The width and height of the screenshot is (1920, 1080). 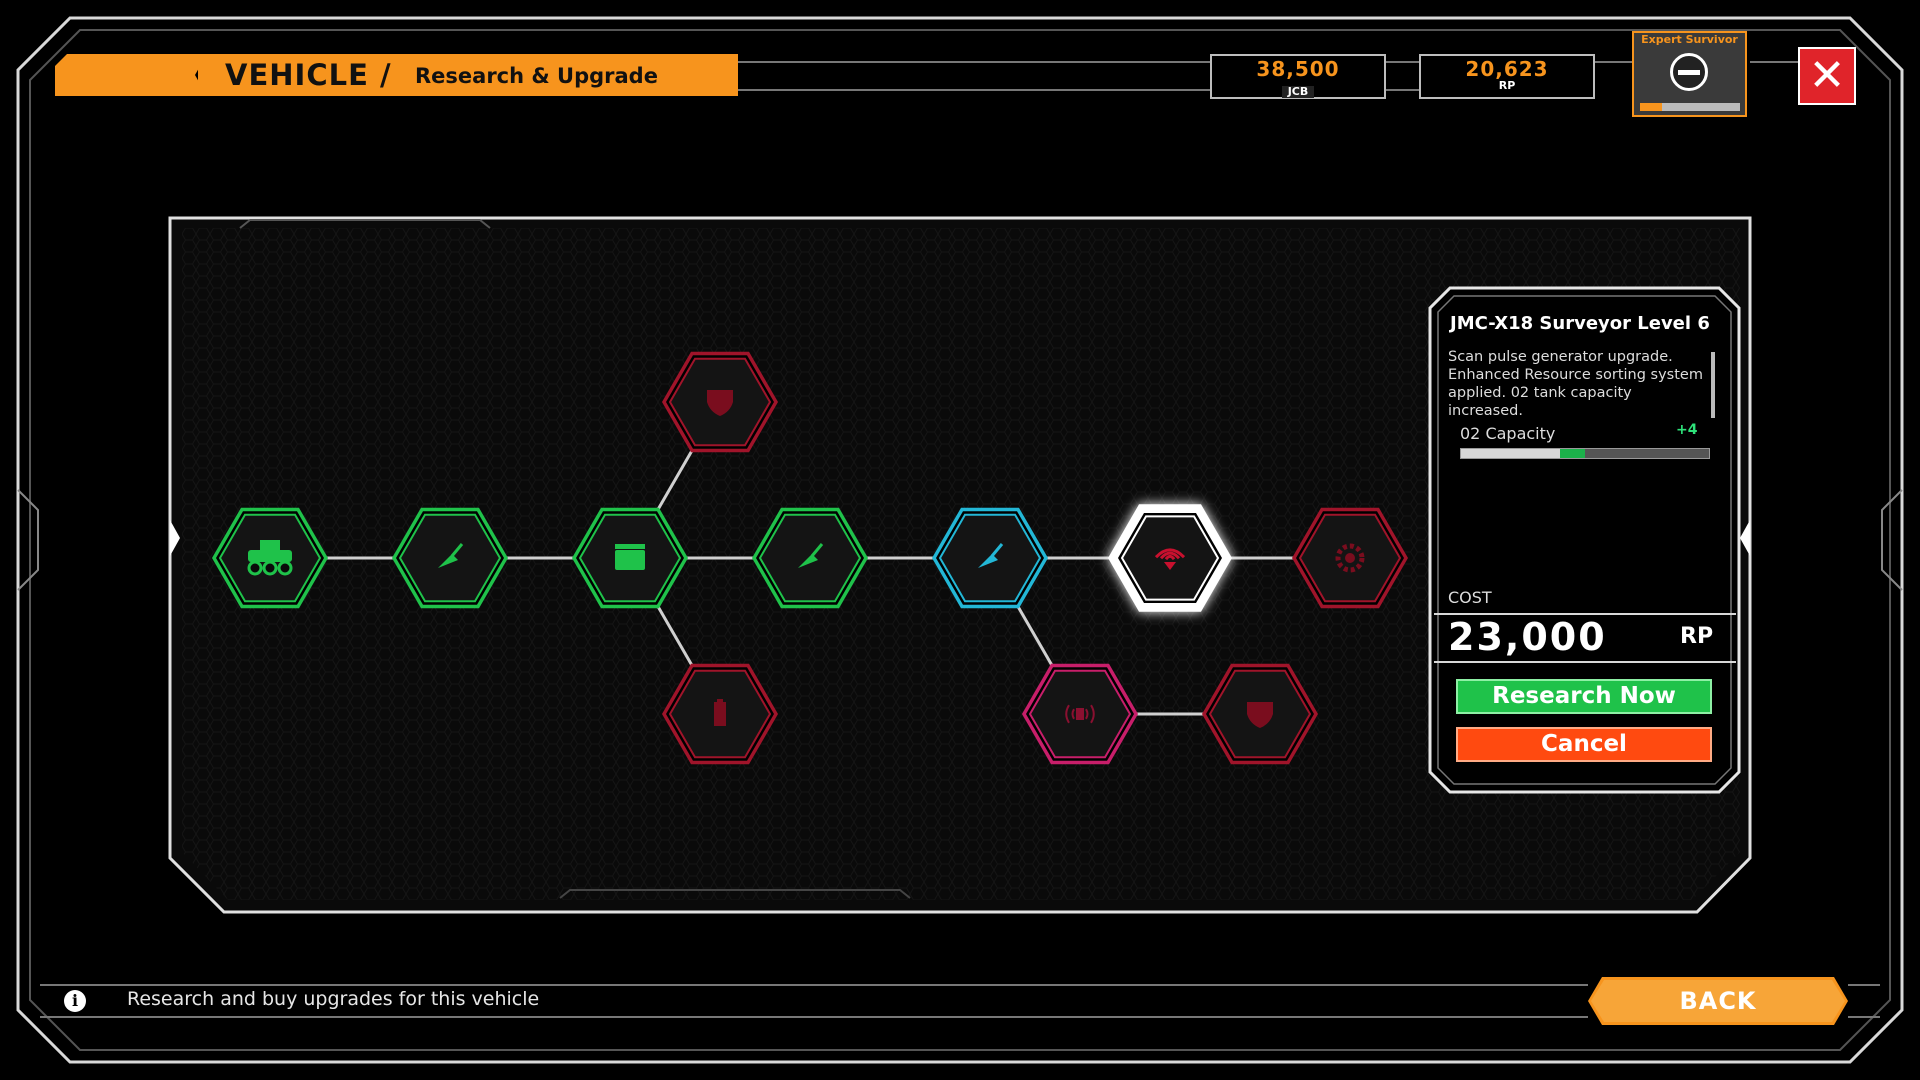 What do you see at coordinates (720, 714) in the screenshot?
I see `battery-icon` at bounding box center [720, 714].